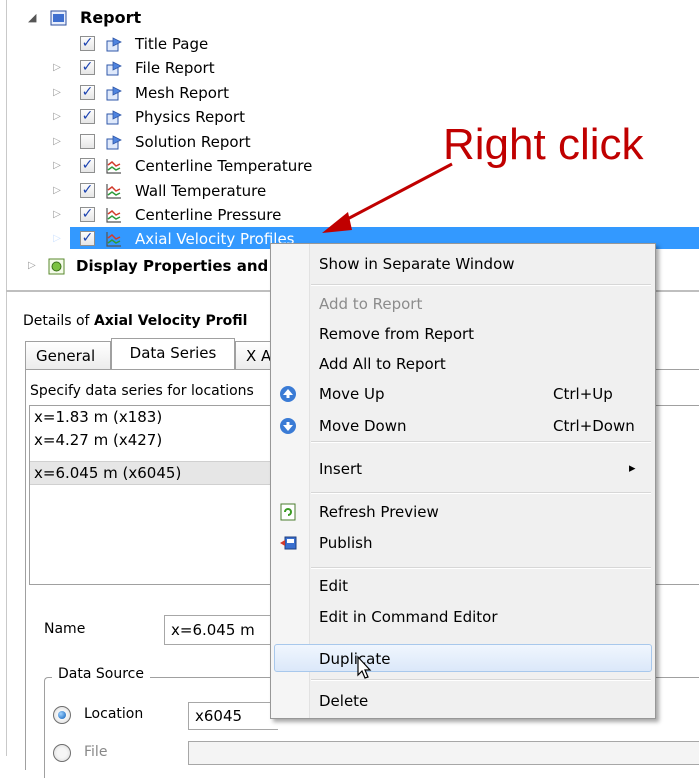 Image resolution: width=699 pixels, height=778 pixels. What do you see at coordinates (288, 394) in the screenshot?
I see `arrow-up-icon` at bounding box center [288, 394].